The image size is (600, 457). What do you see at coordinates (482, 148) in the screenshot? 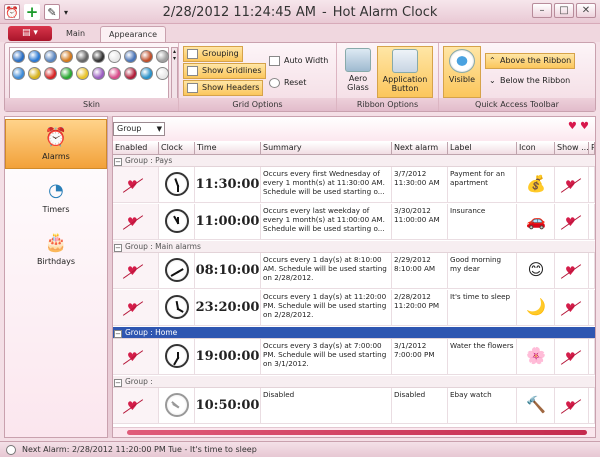
I see `column-header: Label` at bounding box center [482, 148].